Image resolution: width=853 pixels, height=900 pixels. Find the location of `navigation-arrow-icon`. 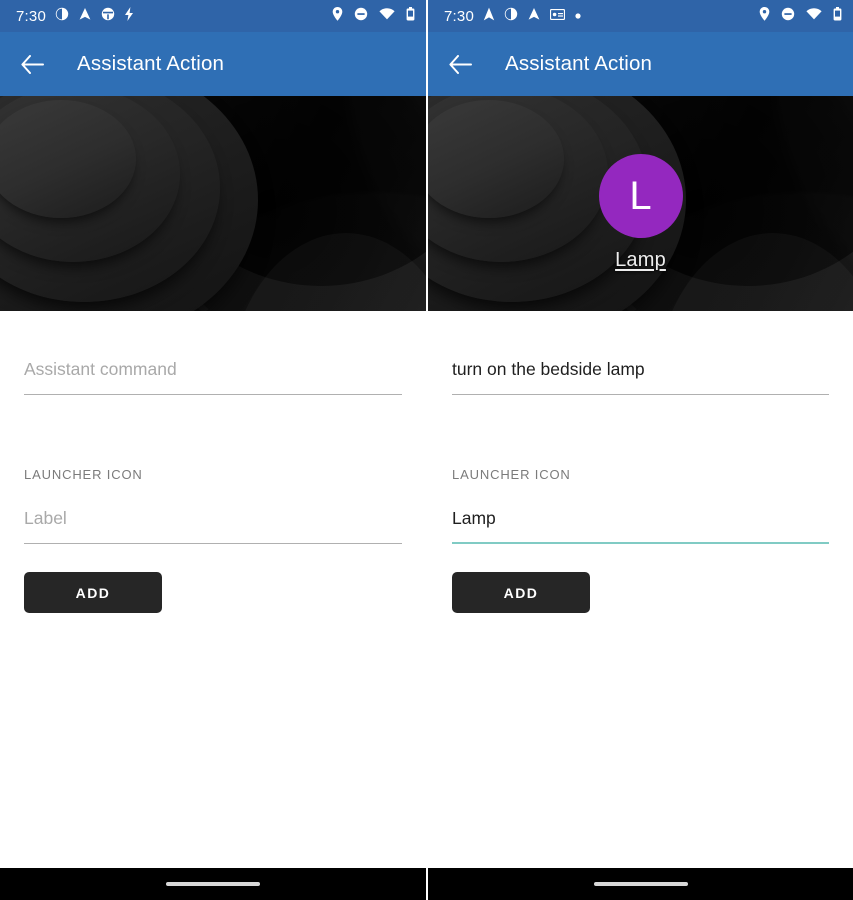

navigation-arrow-icon is located at coordinates (489, 16).